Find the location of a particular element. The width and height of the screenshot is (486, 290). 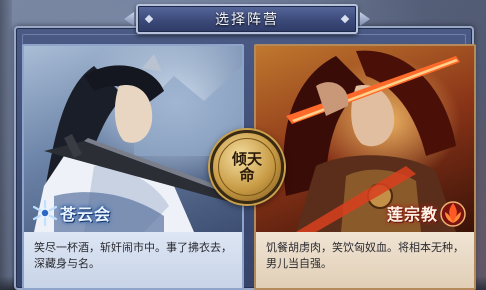

faction-name: 莲宗教 is located at coordinates (412, 214).